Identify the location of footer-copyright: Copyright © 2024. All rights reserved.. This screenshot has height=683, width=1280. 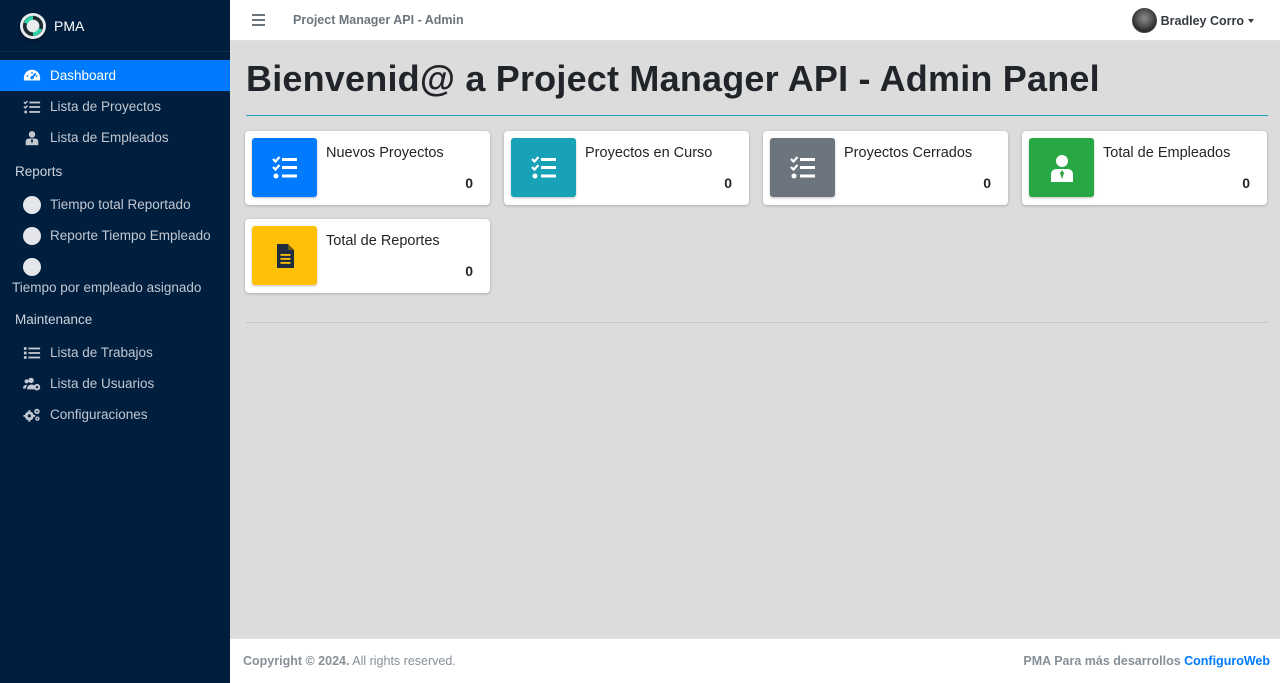
(349, 661).